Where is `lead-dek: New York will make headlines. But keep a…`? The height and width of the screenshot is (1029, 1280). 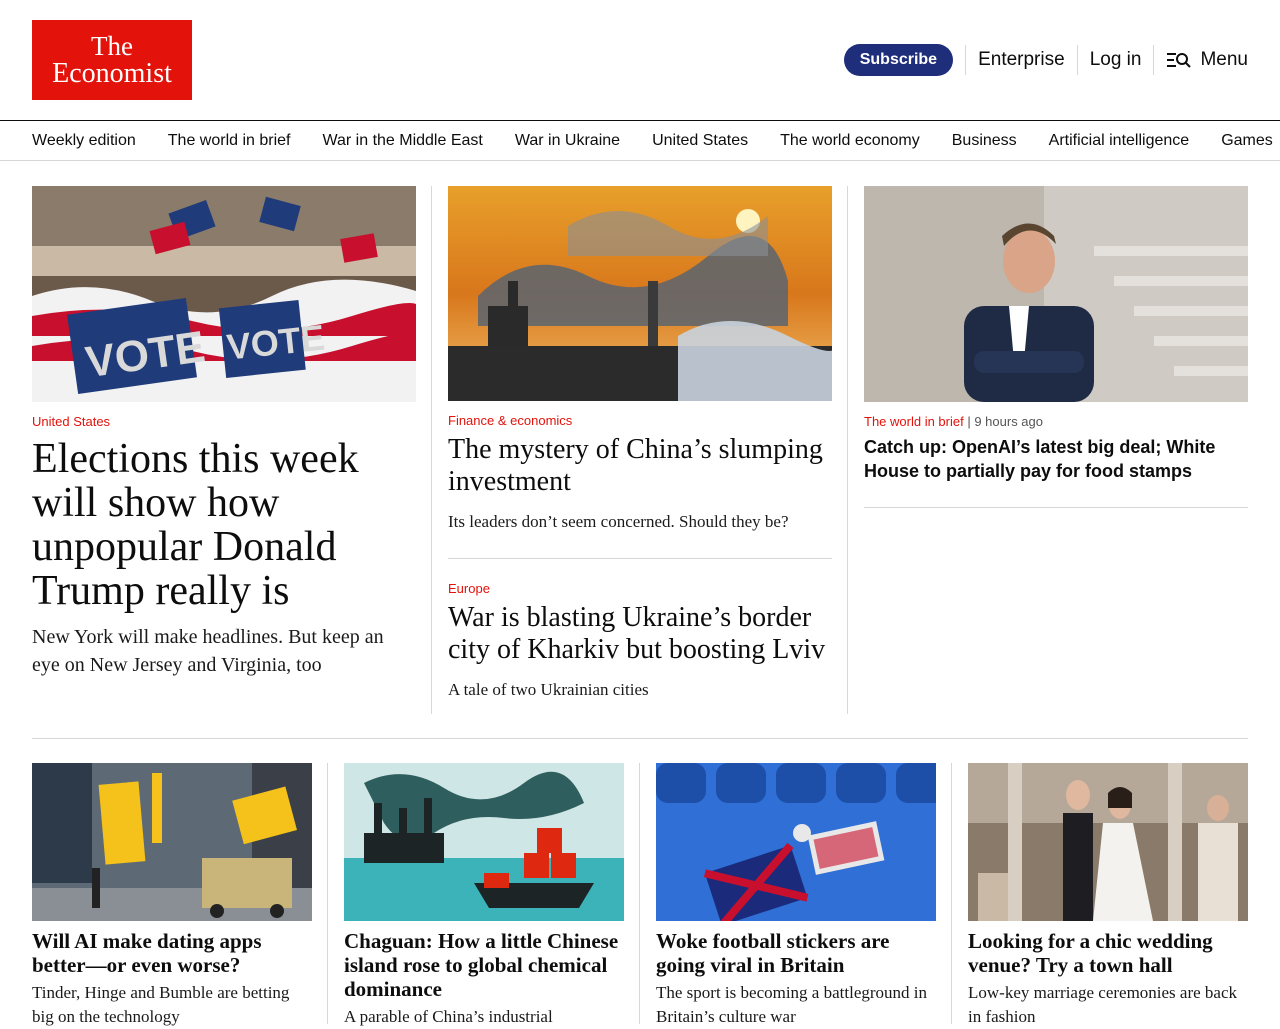 lead-dek: New York will make headlines. But keep a… is located at coordinates (208, 651).